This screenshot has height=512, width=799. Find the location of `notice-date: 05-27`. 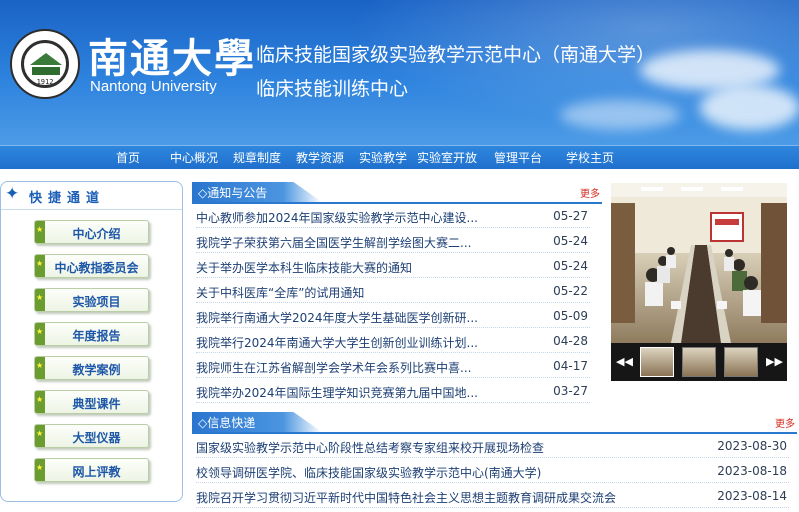

notice-date: 05-27 is located at coordinates (570, 216).